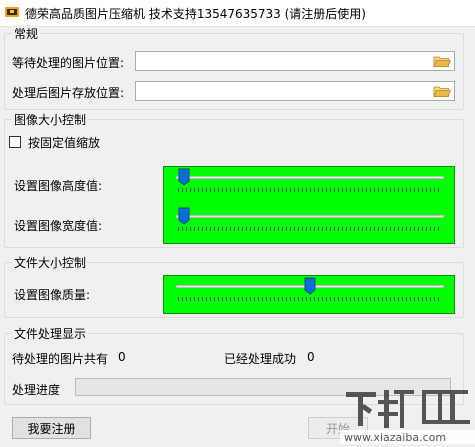 This screenshot has height=447, width=475. I want to click on source-path-field, so click(295, 61).